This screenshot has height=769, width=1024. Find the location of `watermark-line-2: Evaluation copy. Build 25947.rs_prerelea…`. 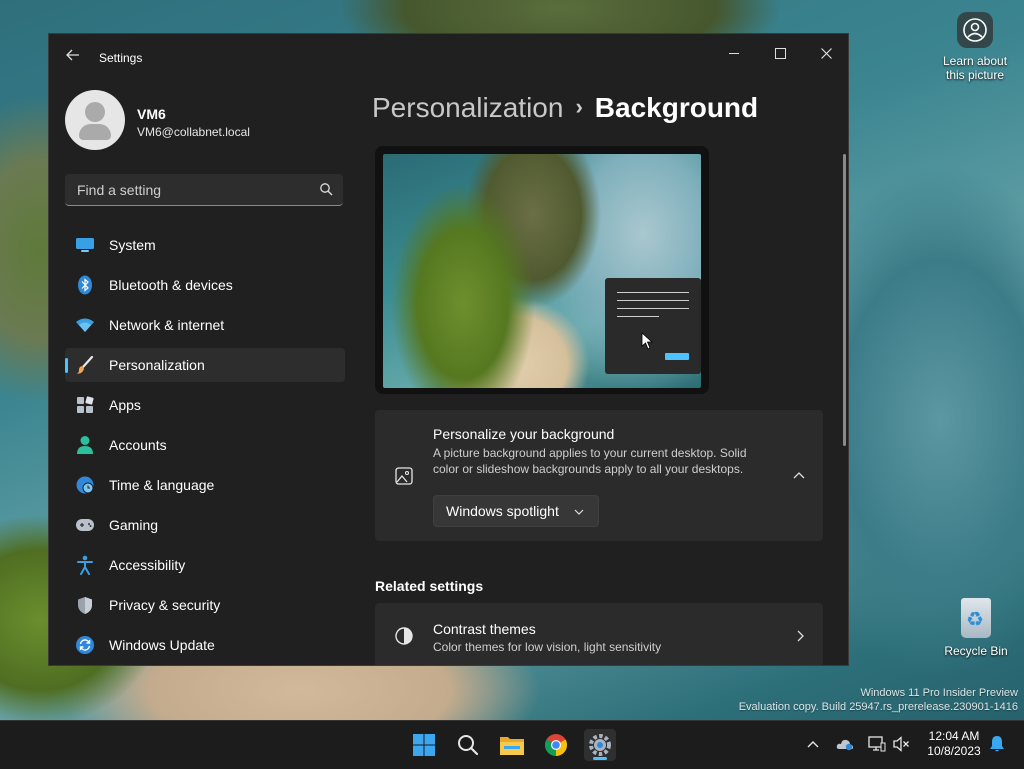

watermark-line-2: Evaluation copy. Build 25947.rs_prerelea… is located at coordinates (878, 707).